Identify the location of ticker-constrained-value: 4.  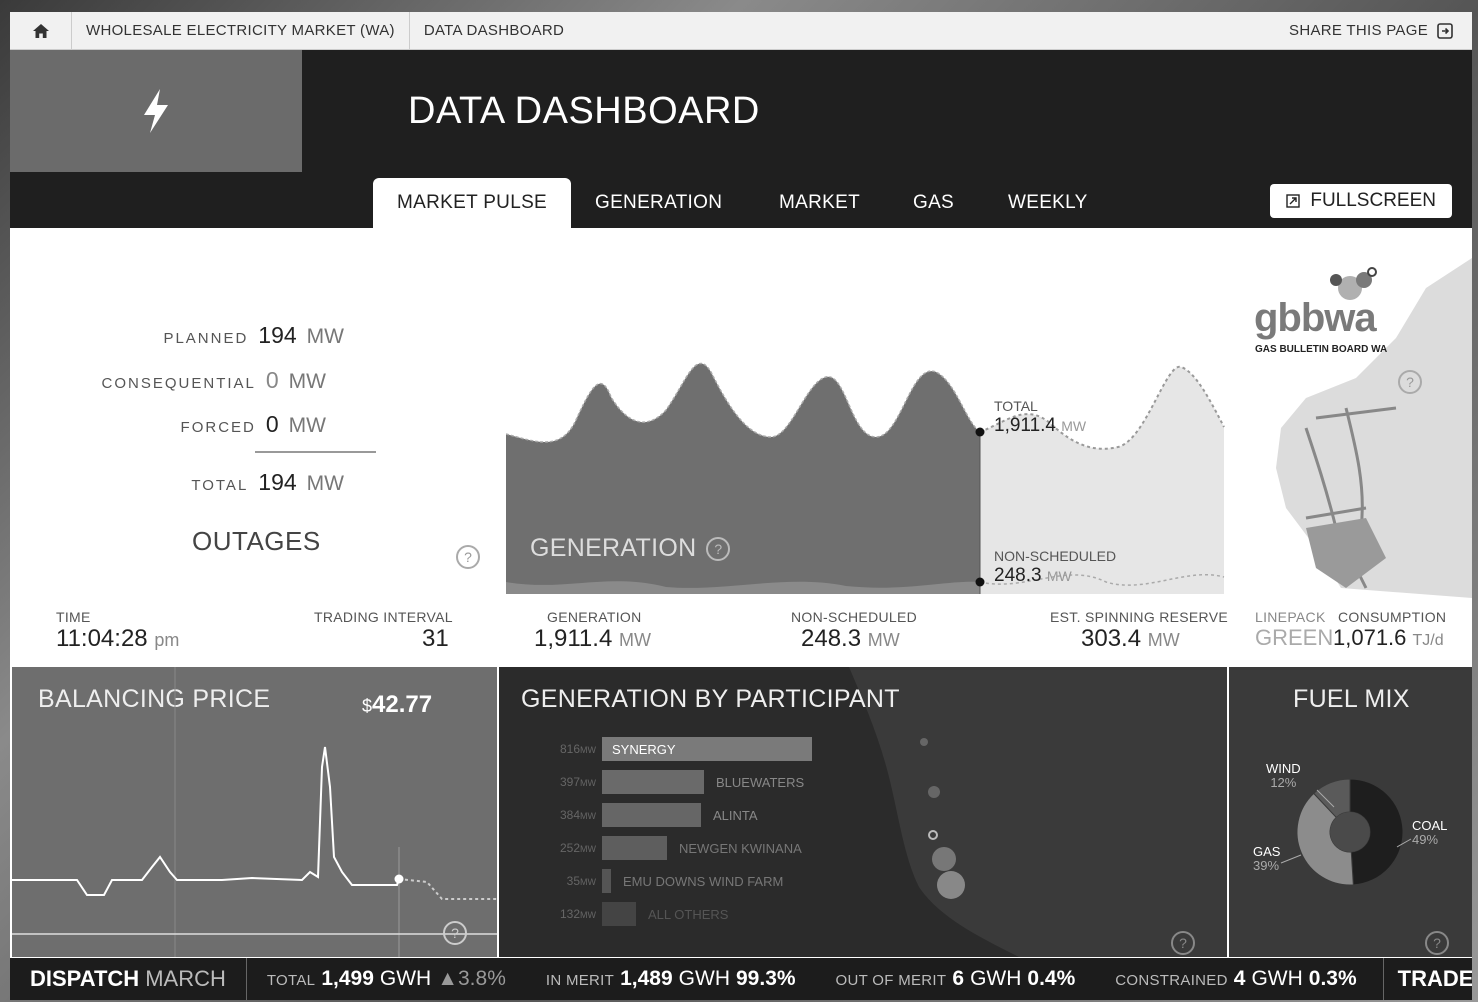
(1239, 978).